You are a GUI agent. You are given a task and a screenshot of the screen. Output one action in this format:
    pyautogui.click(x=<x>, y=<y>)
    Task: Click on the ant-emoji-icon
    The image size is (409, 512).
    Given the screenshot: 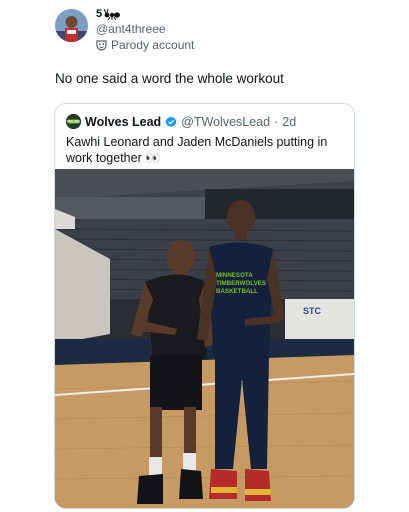 What is the action you would take?
    pyautogui.click(x=112, y=14)
    